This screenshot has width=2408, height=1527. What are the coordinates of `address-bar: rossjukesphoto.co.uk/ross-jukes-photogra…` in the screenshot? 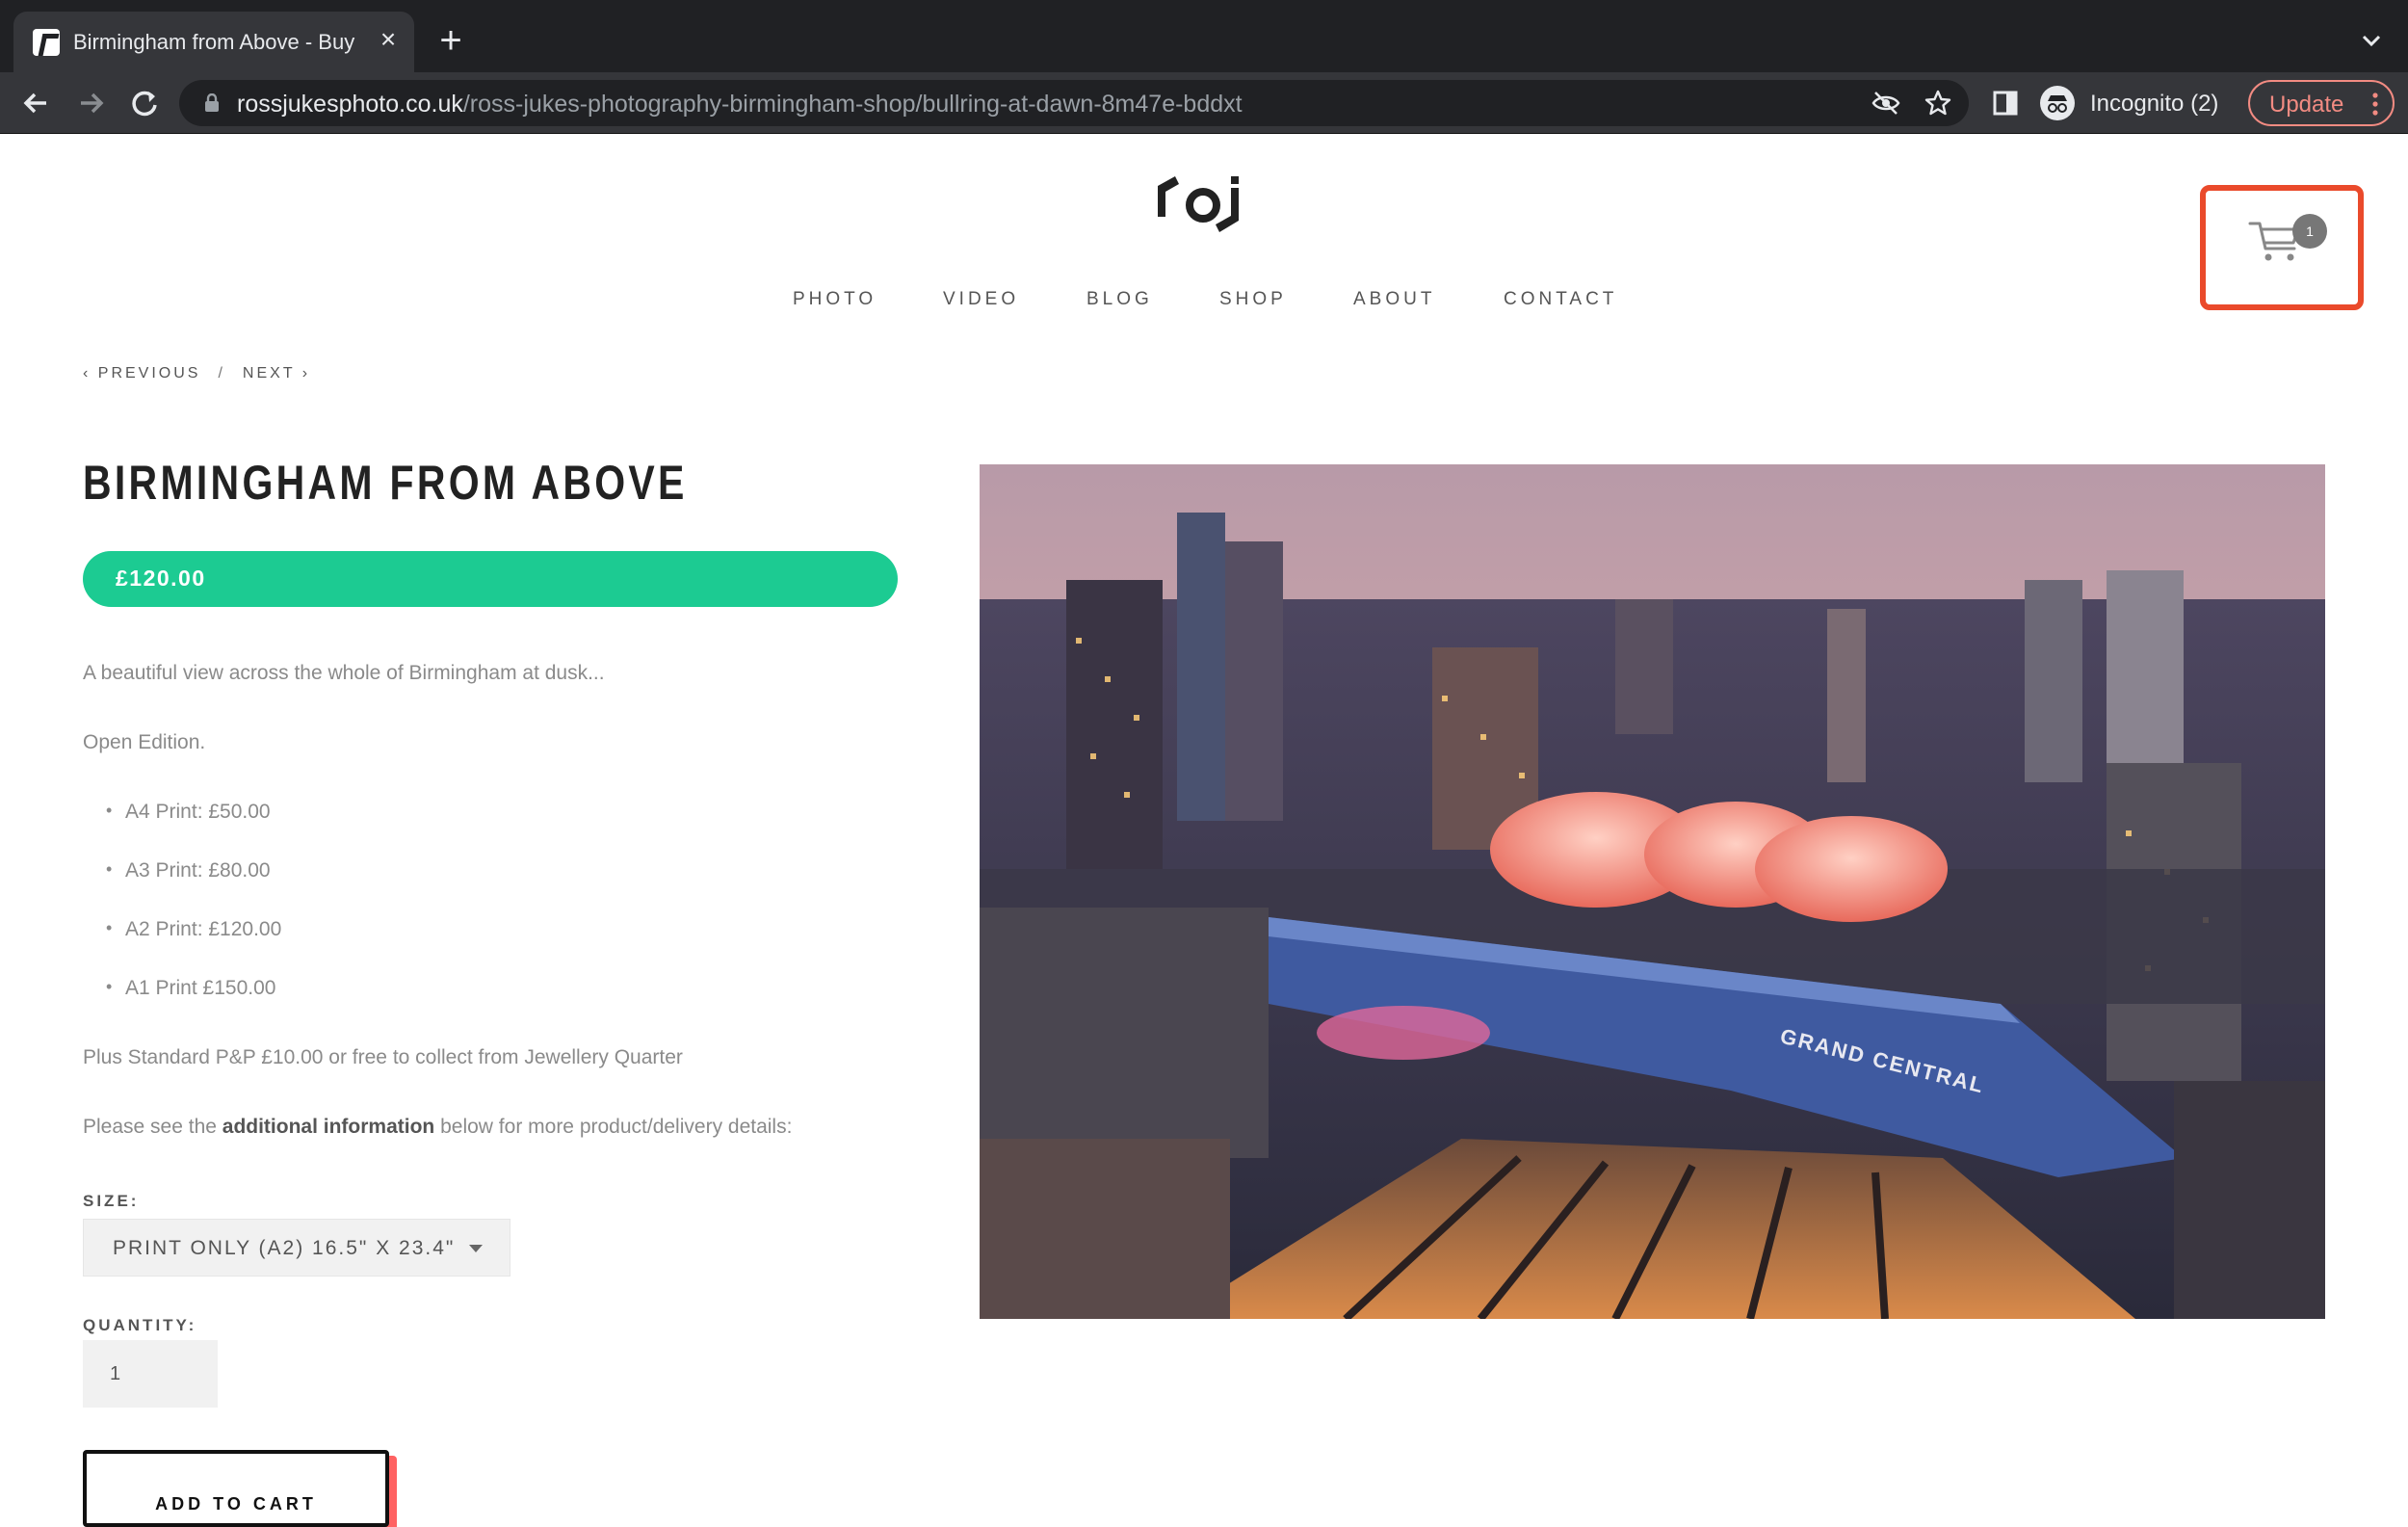 It's located at (1074, 103).